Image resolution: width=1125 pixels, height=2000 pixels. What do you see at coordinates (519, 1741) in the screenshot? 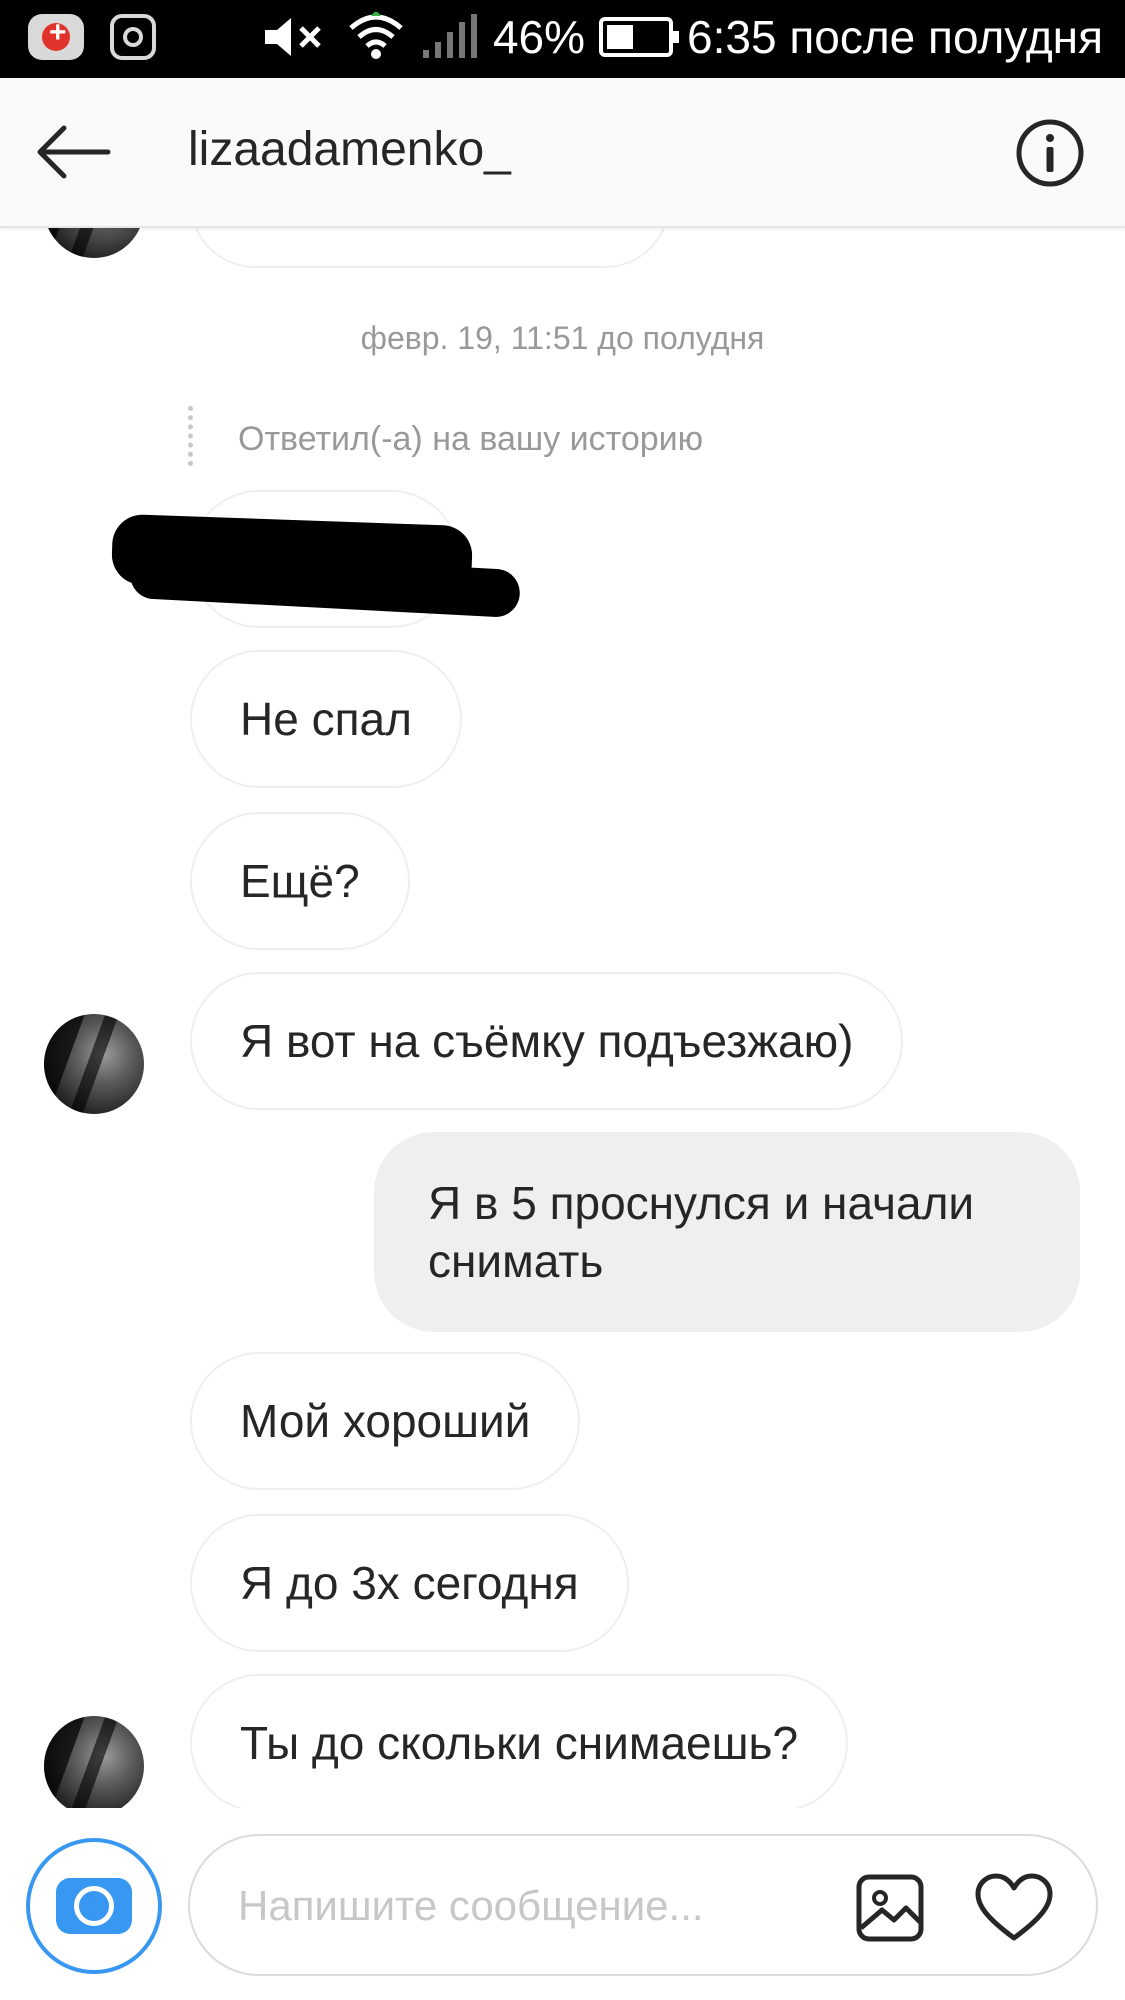
I see `message-bubble: Ты до скольки снимаешь?` at bounding box center [519, 1741].